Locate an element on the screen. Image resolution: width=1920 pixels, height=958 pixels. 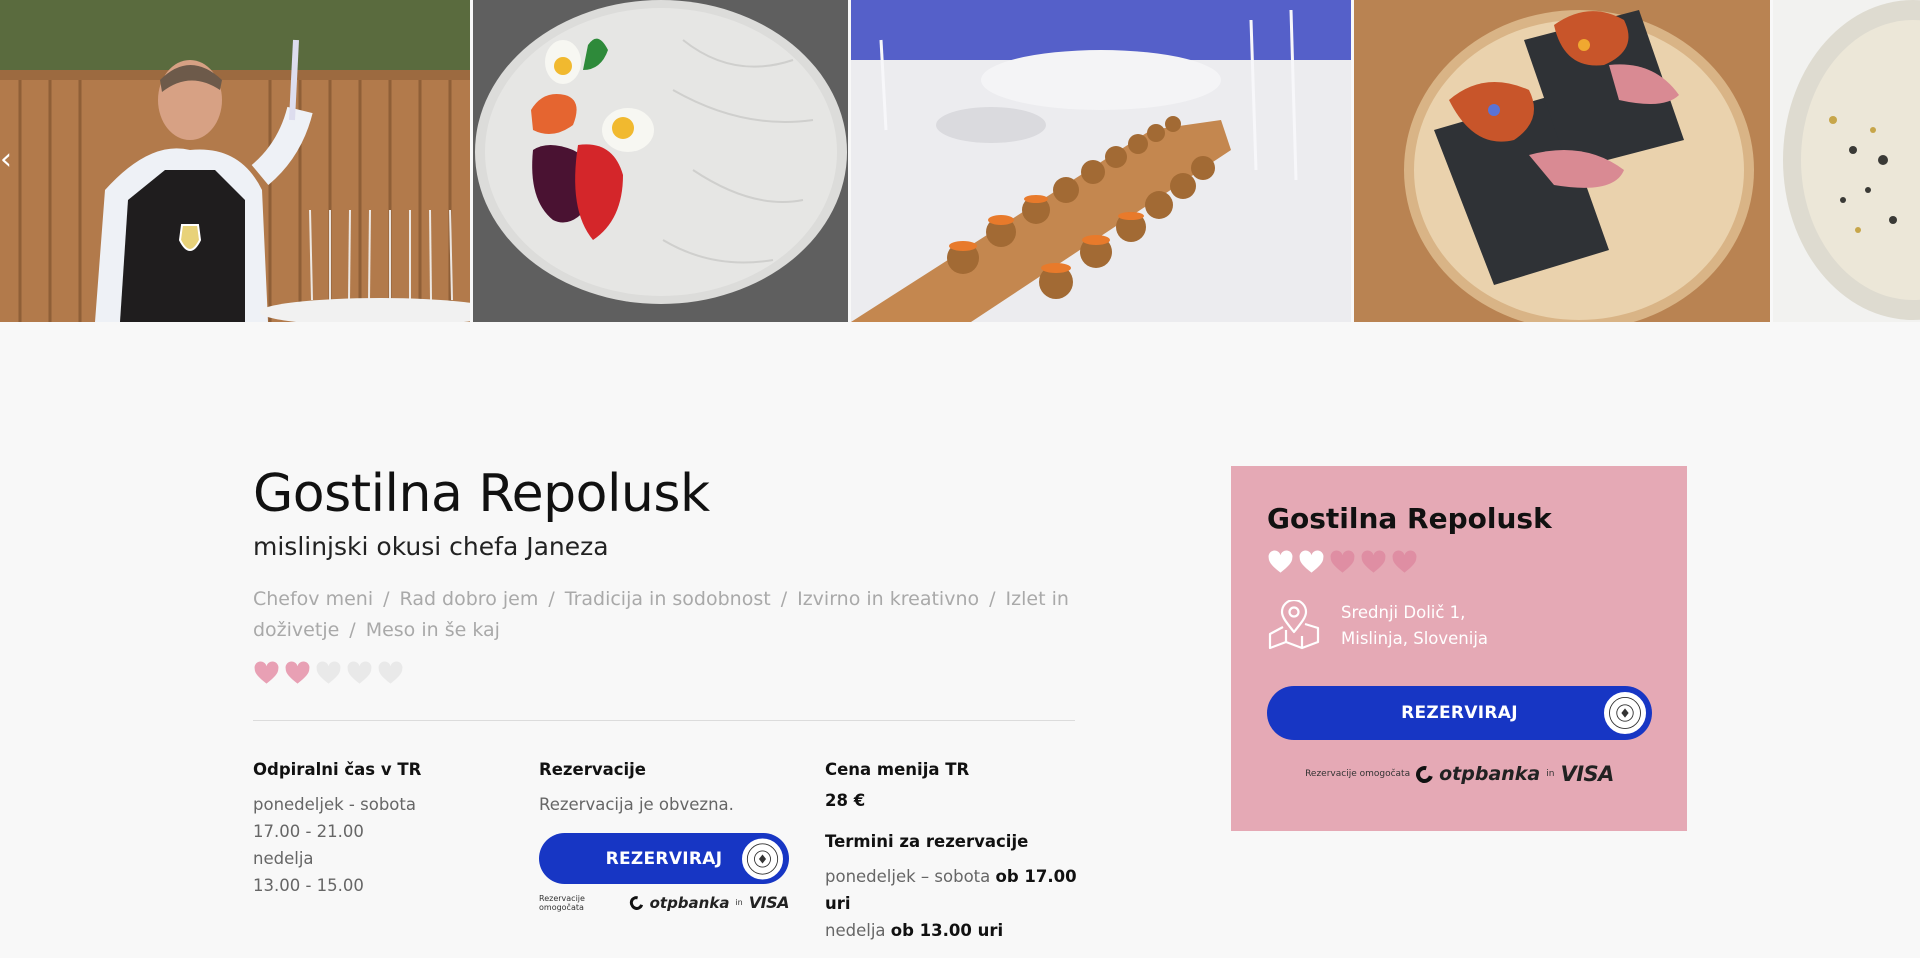
address-line-1: Srednji Dolič 1, is located at coordinates (1403, 612).